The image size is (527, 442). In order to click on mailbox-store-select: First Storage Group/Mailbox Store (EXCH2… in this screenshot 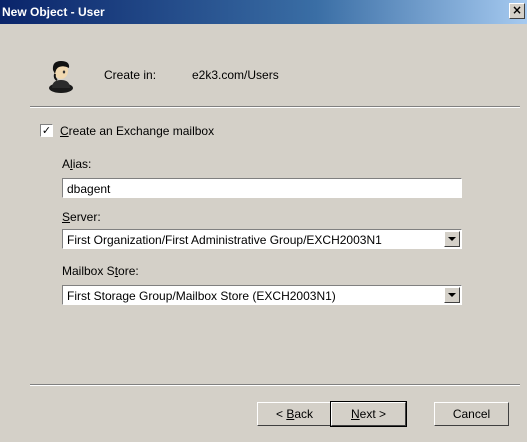, I will do `click(262, 295)`.